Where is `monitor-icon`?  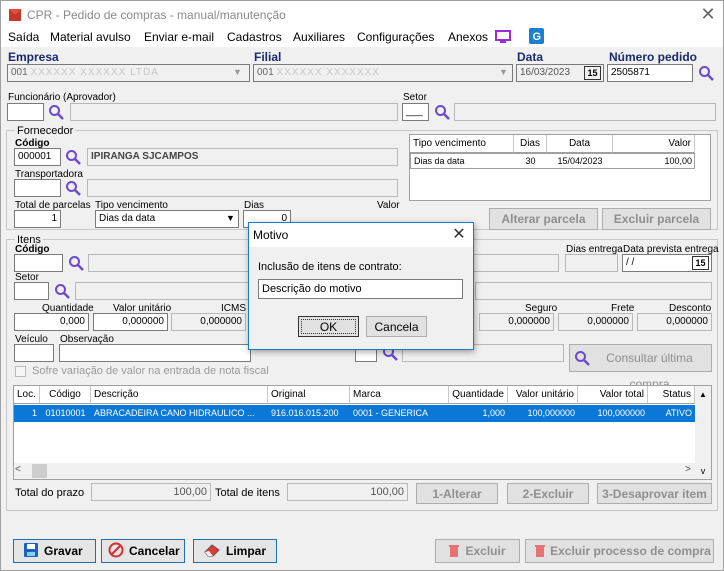 monitor-icon is located at coordinates (503, 37).